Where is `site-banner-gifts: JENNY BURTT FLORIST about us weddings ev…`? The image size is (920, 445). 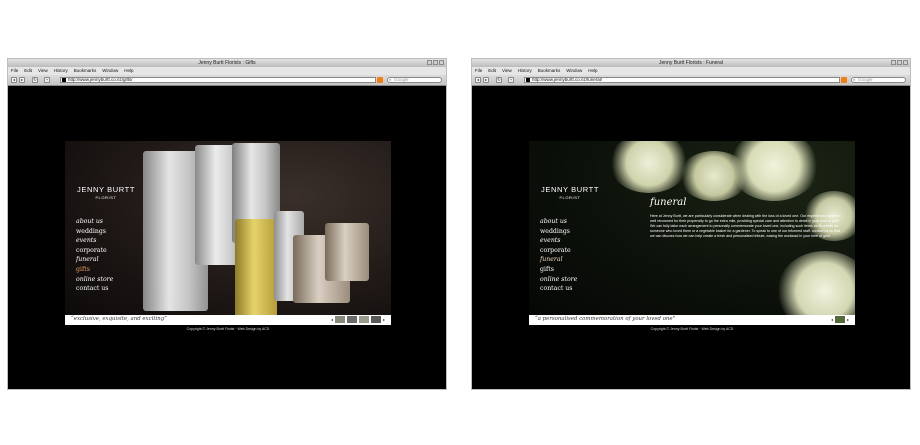
site-banner-gifts: JENNY BURTT FLORIST about us weddings ev… is located at coordinates (228, 233).